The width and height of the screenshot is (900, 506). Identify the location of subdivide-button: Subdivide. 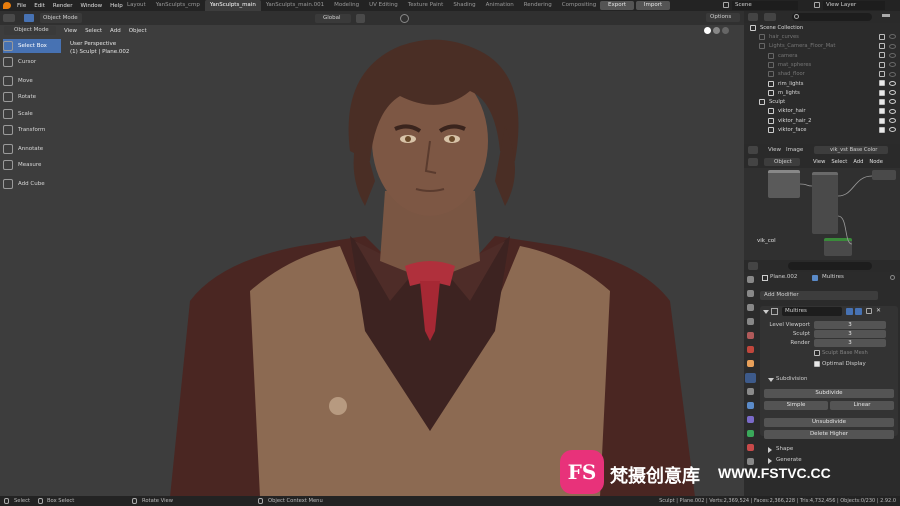
(829, 393).